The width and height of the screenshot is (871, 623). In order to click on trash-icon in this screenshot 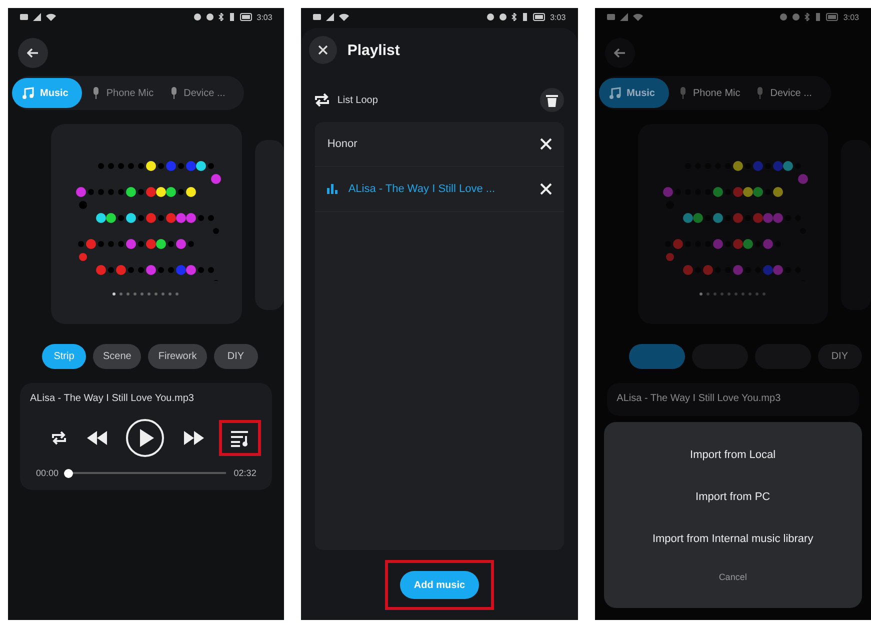, I will do `click(552, 100)`.